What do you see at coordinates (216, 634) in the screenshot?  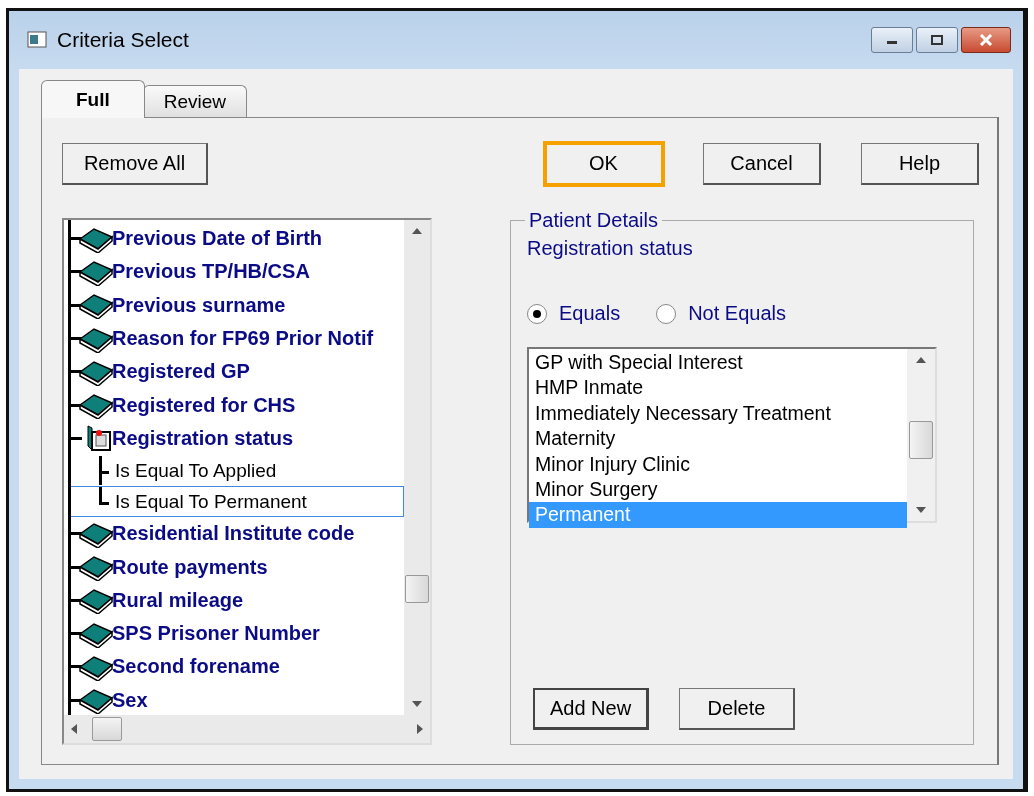 I see `tree-item-label: SPS Prisoner Number` at bounding box center [216, 634].